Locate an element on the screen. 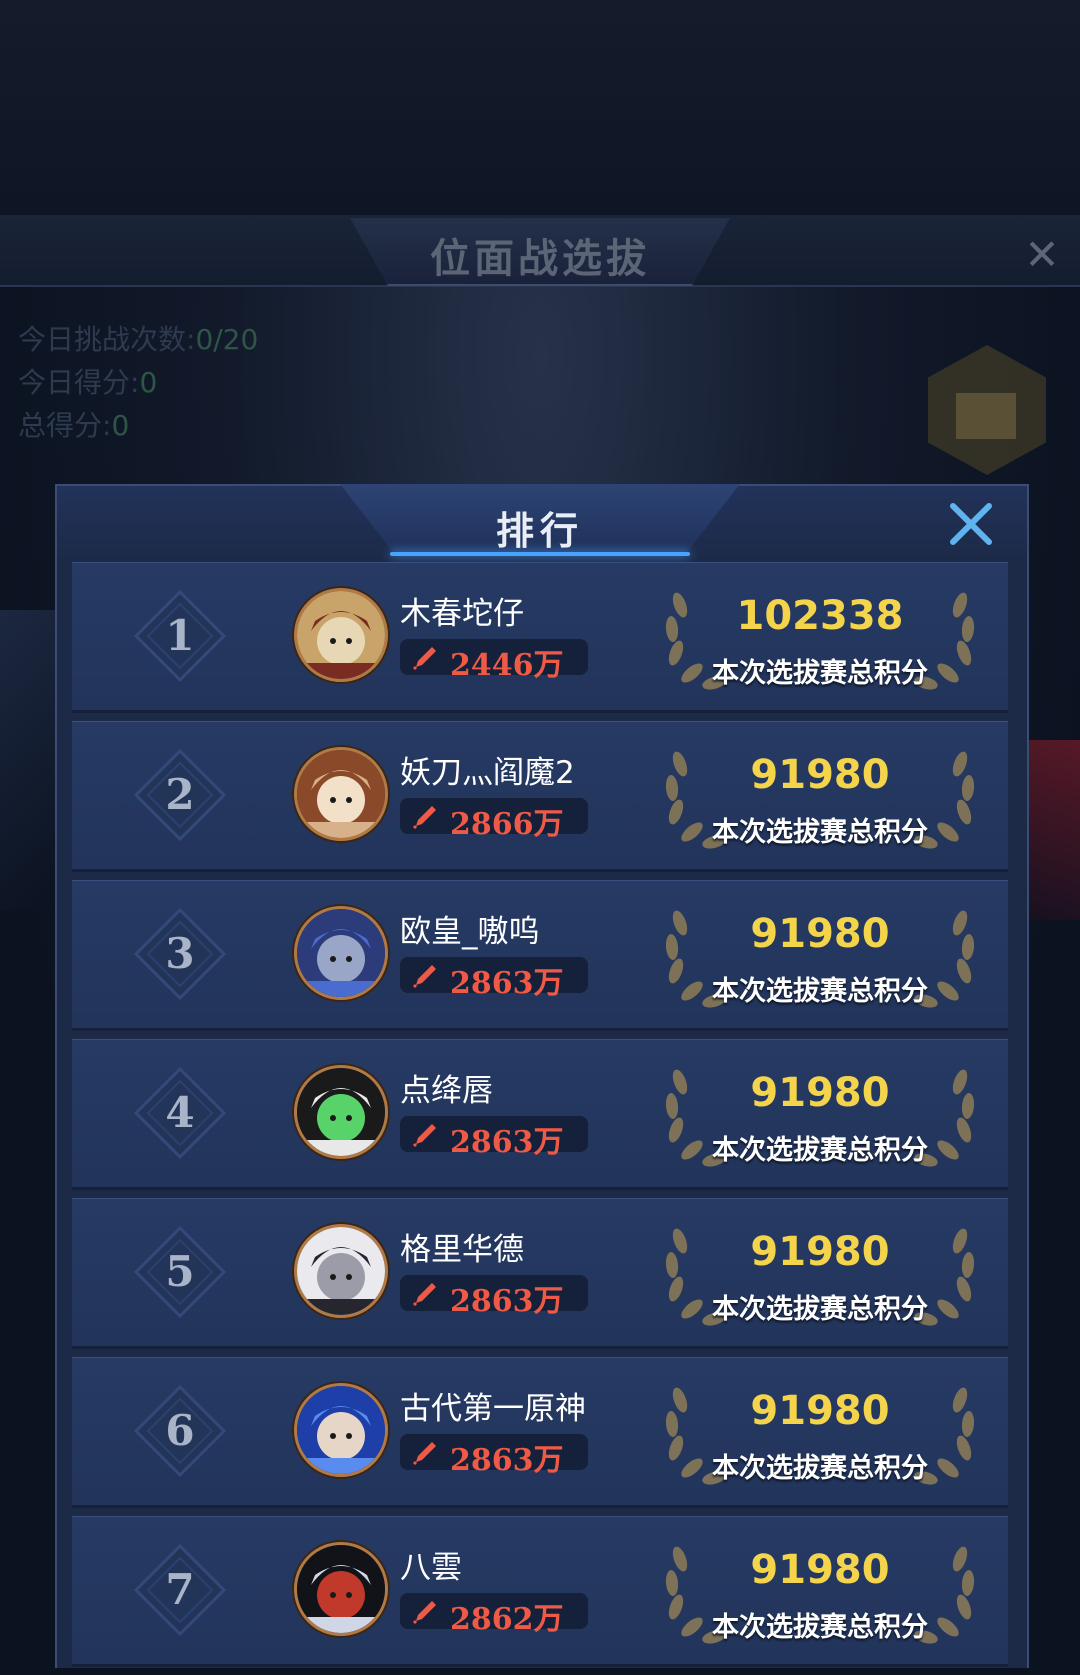 The width and height of the screenshot is (1080, 1675). player-name: 欧皇_嗷呜 is located at coordinates (470, 932).